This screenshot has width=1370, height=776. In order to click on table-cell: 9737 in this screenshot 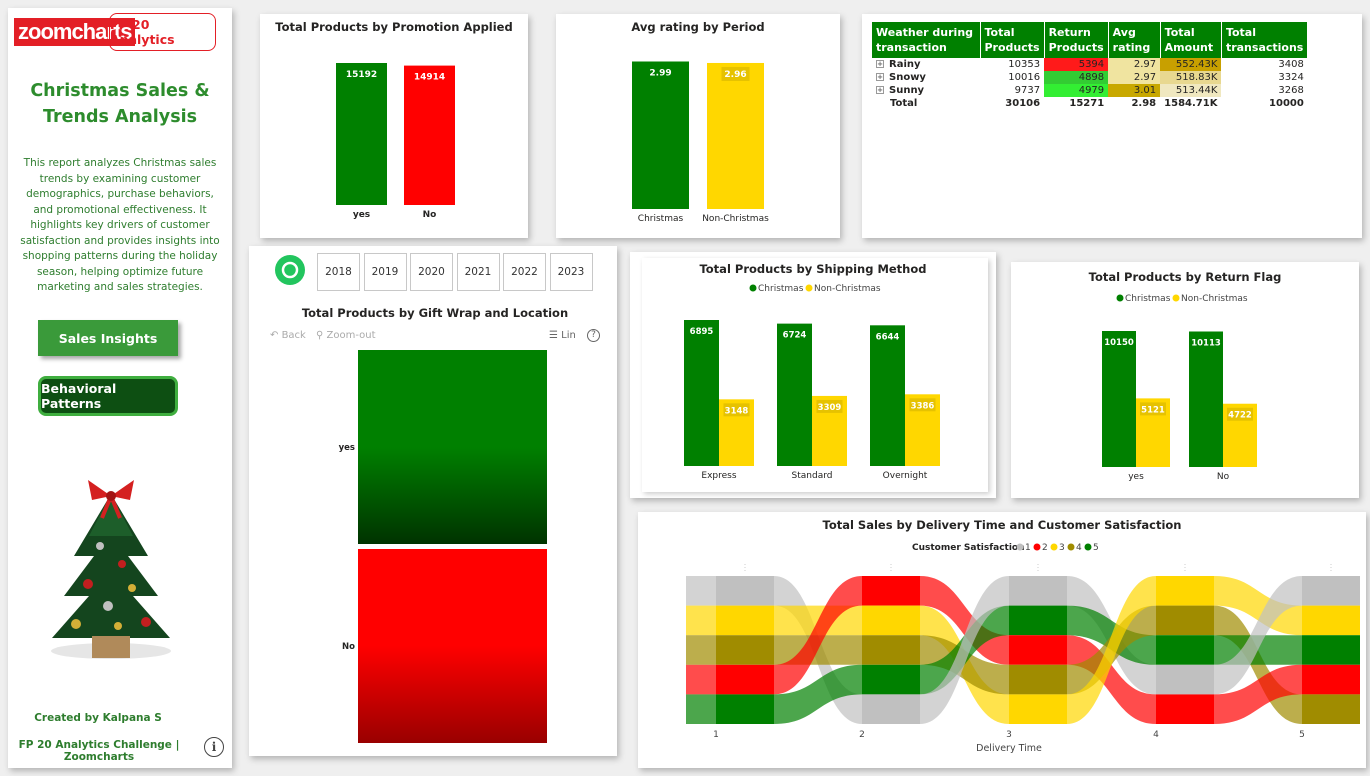, I will do `click(1027, 90)`.